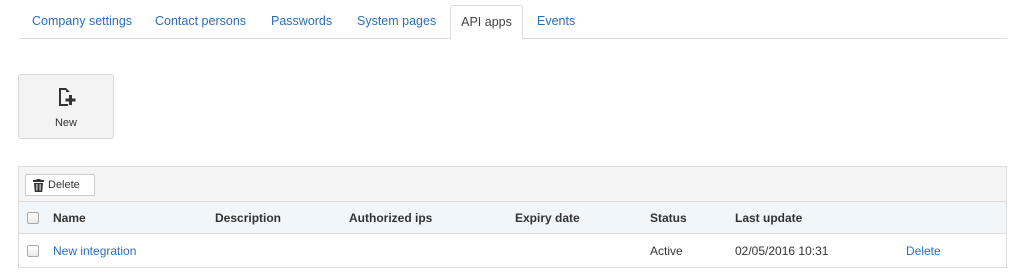 Image resolution: width=1024 pixels, height=272 pixels. What do you see at coordinates (82, 22) in the screenshot?
I see `tab-company-settings: Company settings` at bounding box center [82, 22].